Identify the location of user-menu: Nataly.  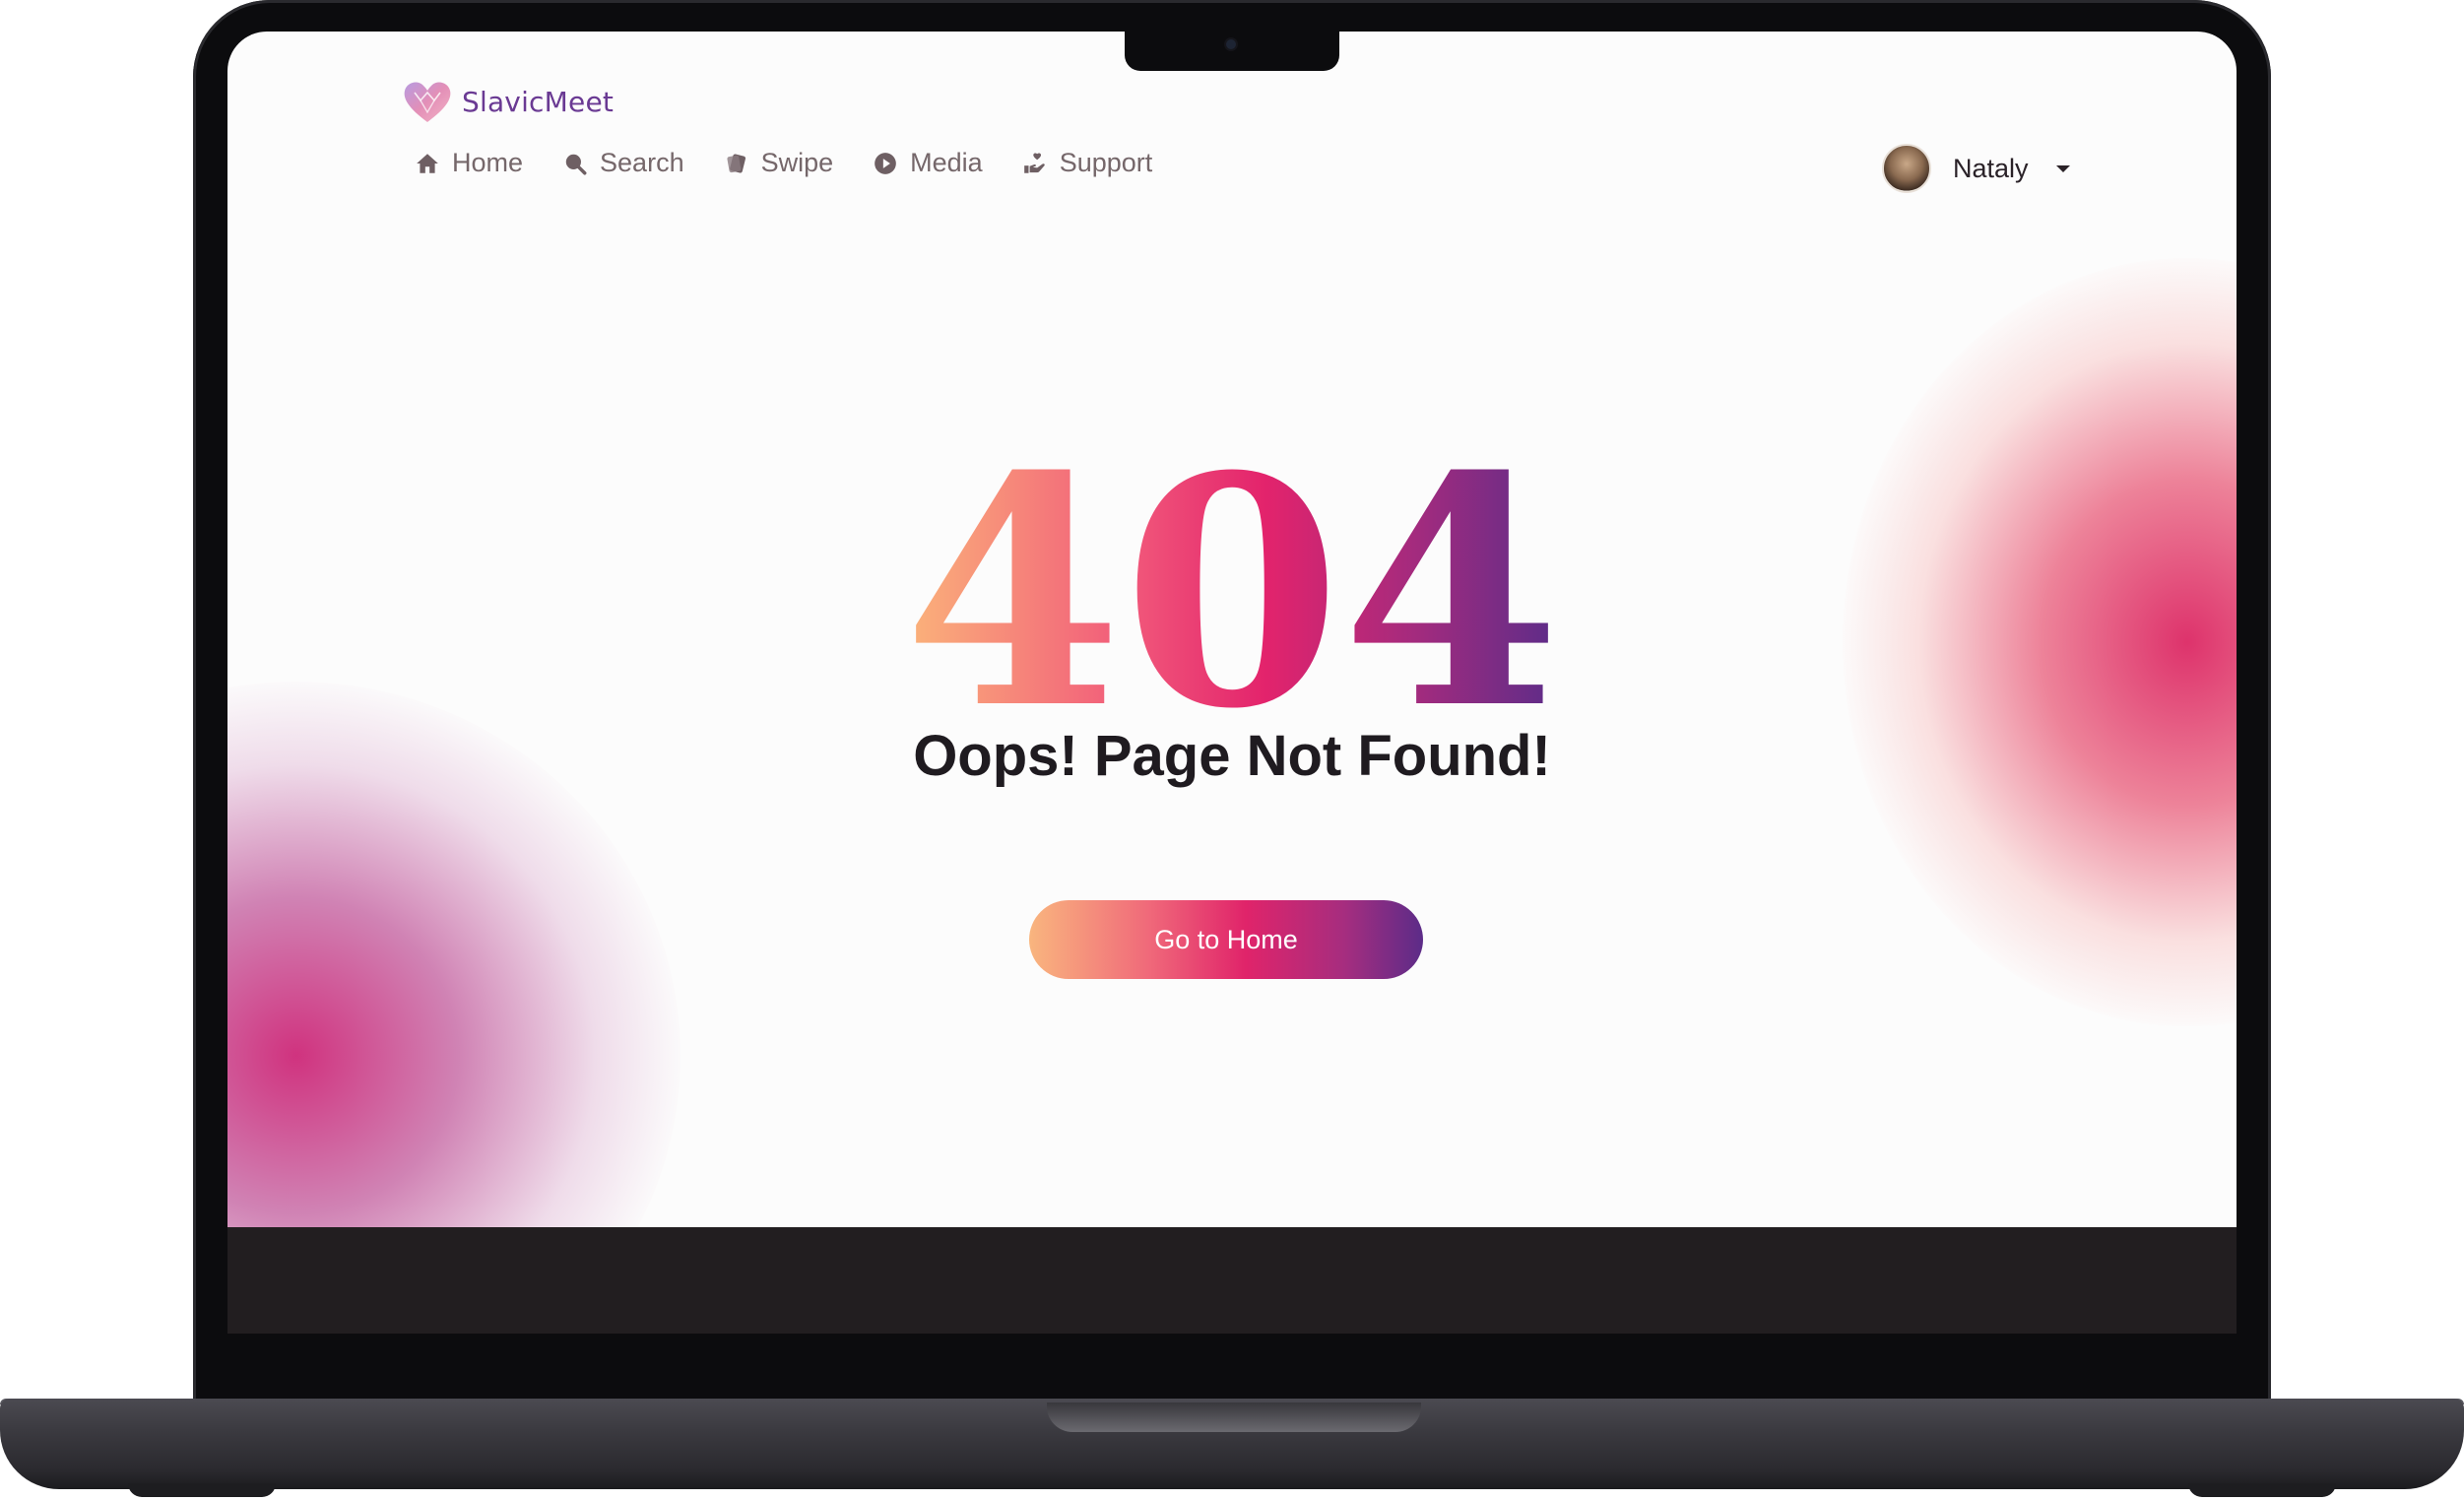
(1977, 168).